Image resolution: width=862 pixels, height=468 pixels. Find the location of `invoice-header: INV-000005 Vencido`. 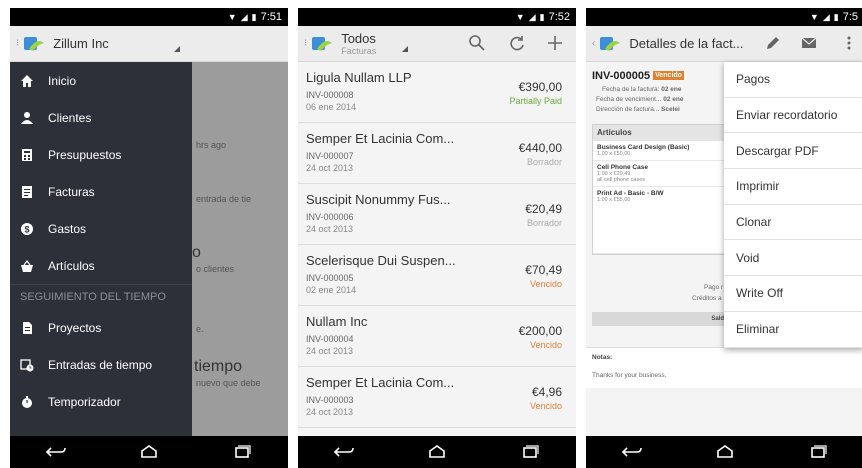

invoice-header: INV-000005 Vencido is located at coordinates (638, 76).